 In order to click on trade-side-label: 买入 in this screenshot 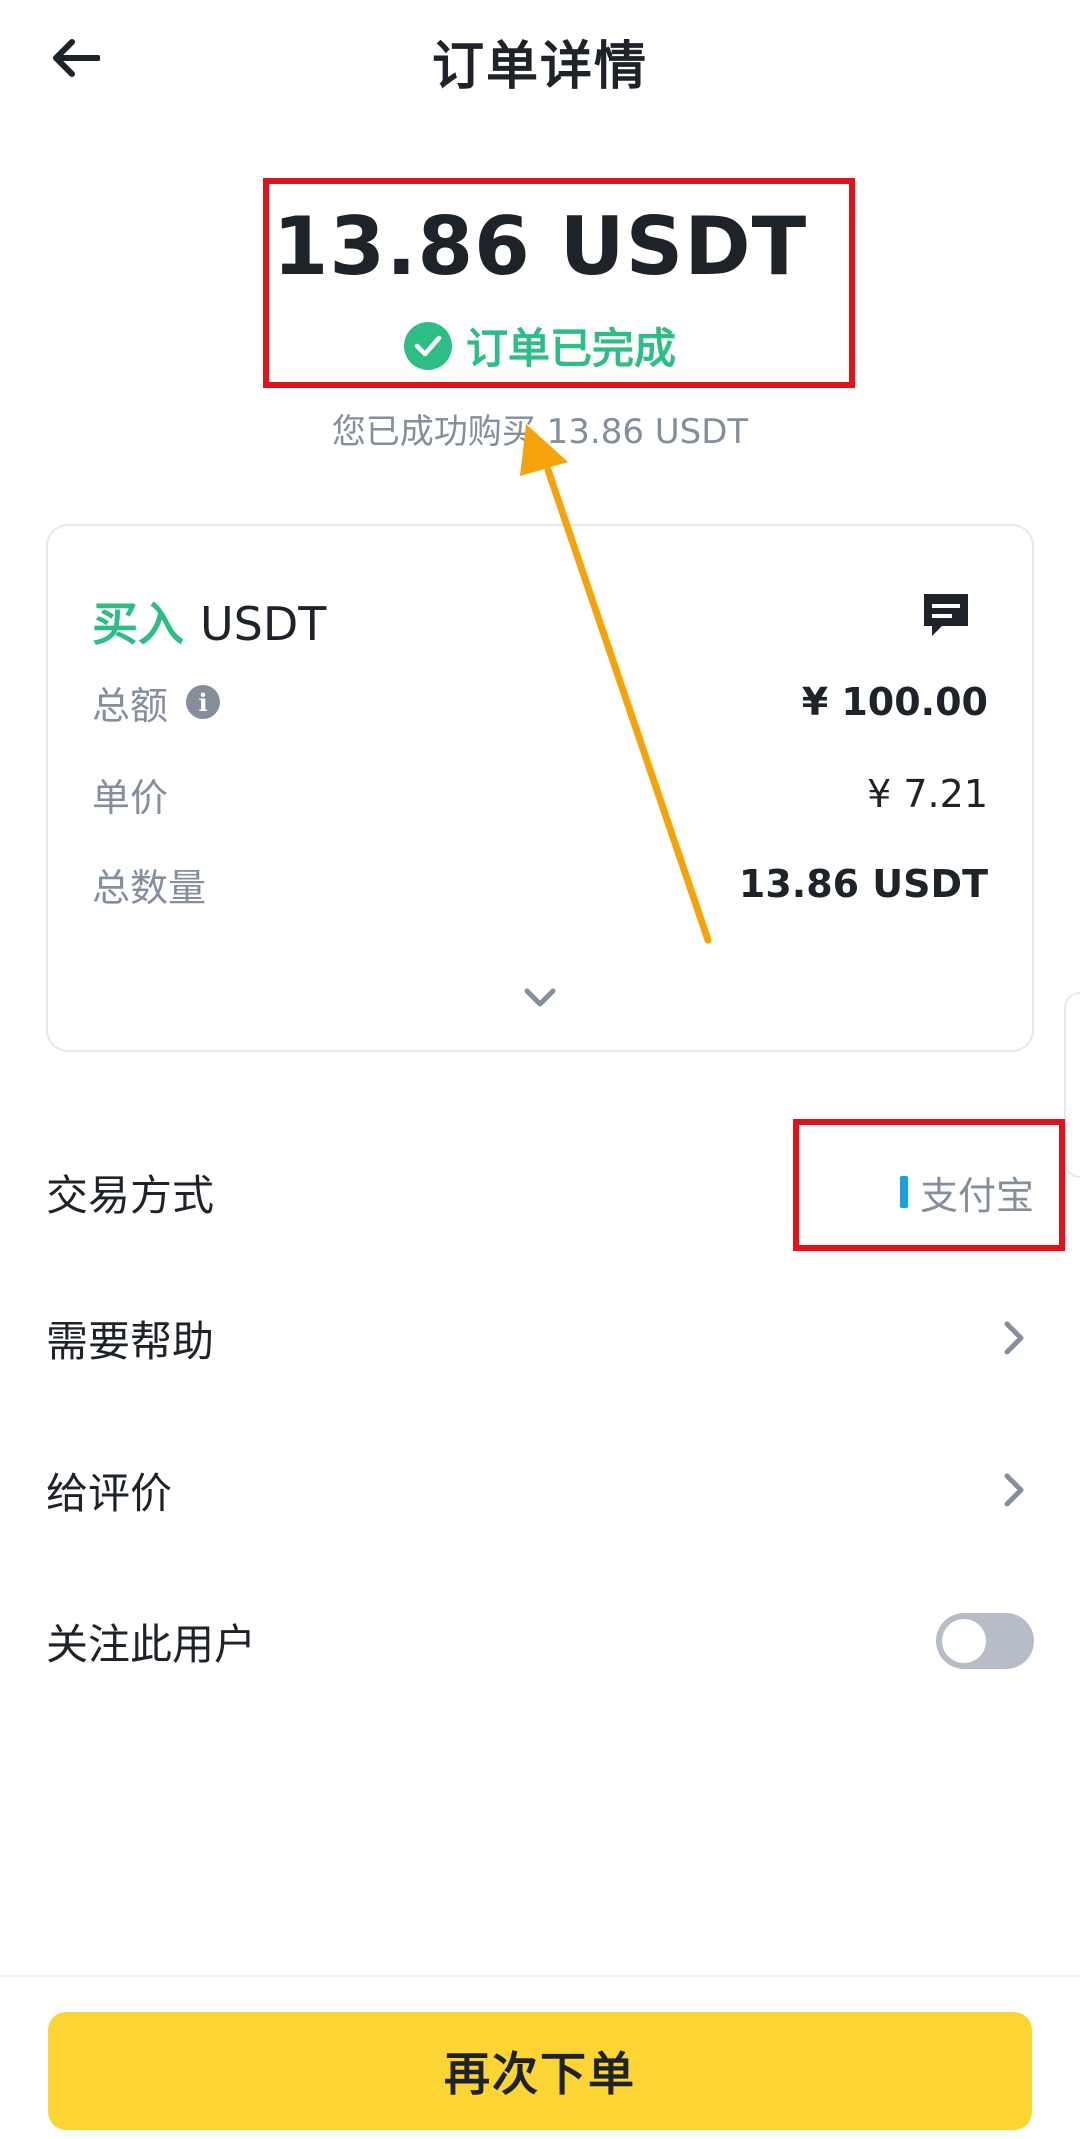, I will do `click(138, 624)`.